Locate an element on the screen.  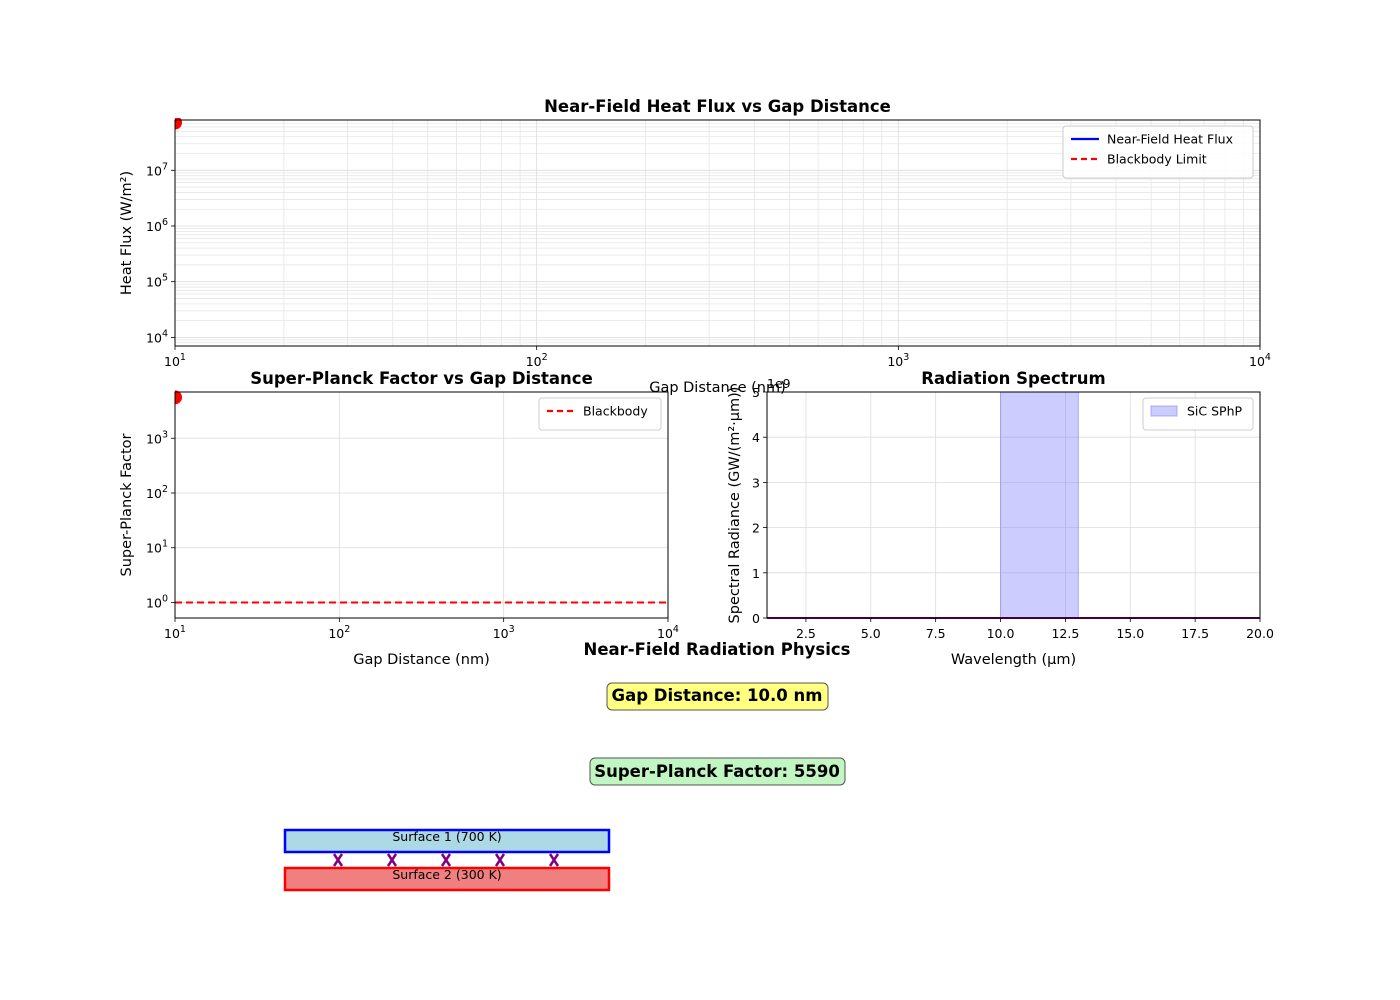
x-tick-label: 12.5 is located at coordinates (1065, 633).